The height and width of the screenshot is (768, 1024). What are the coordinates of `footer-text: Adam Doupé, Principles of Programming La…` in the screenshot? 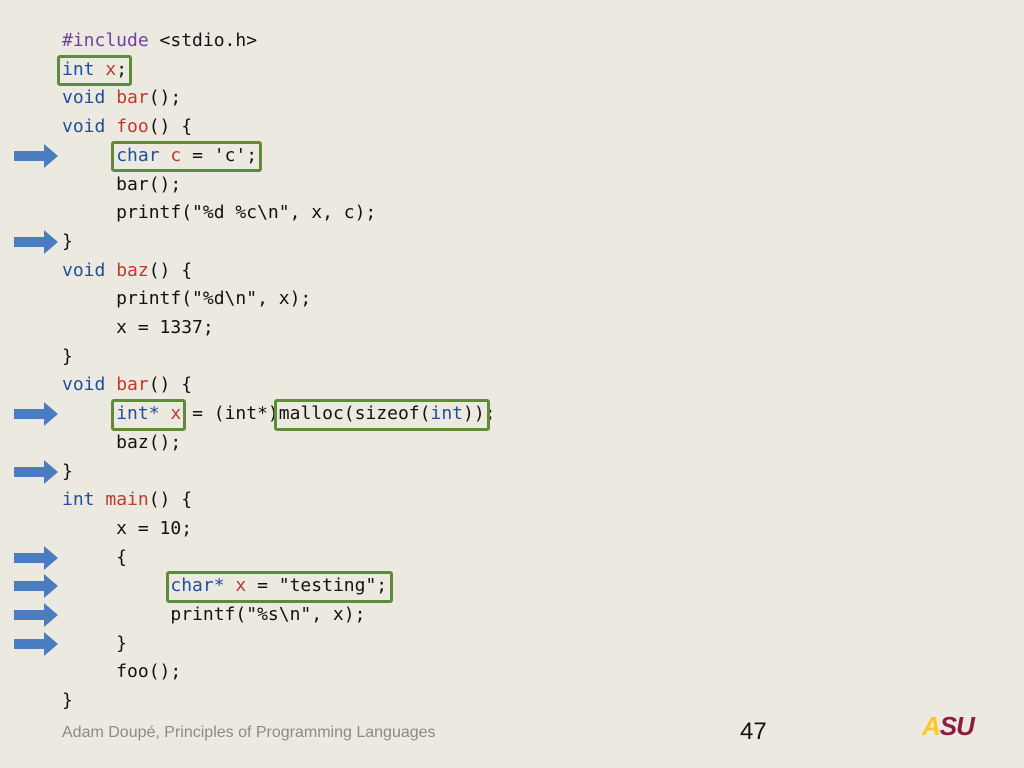 It's located at (249, 732).